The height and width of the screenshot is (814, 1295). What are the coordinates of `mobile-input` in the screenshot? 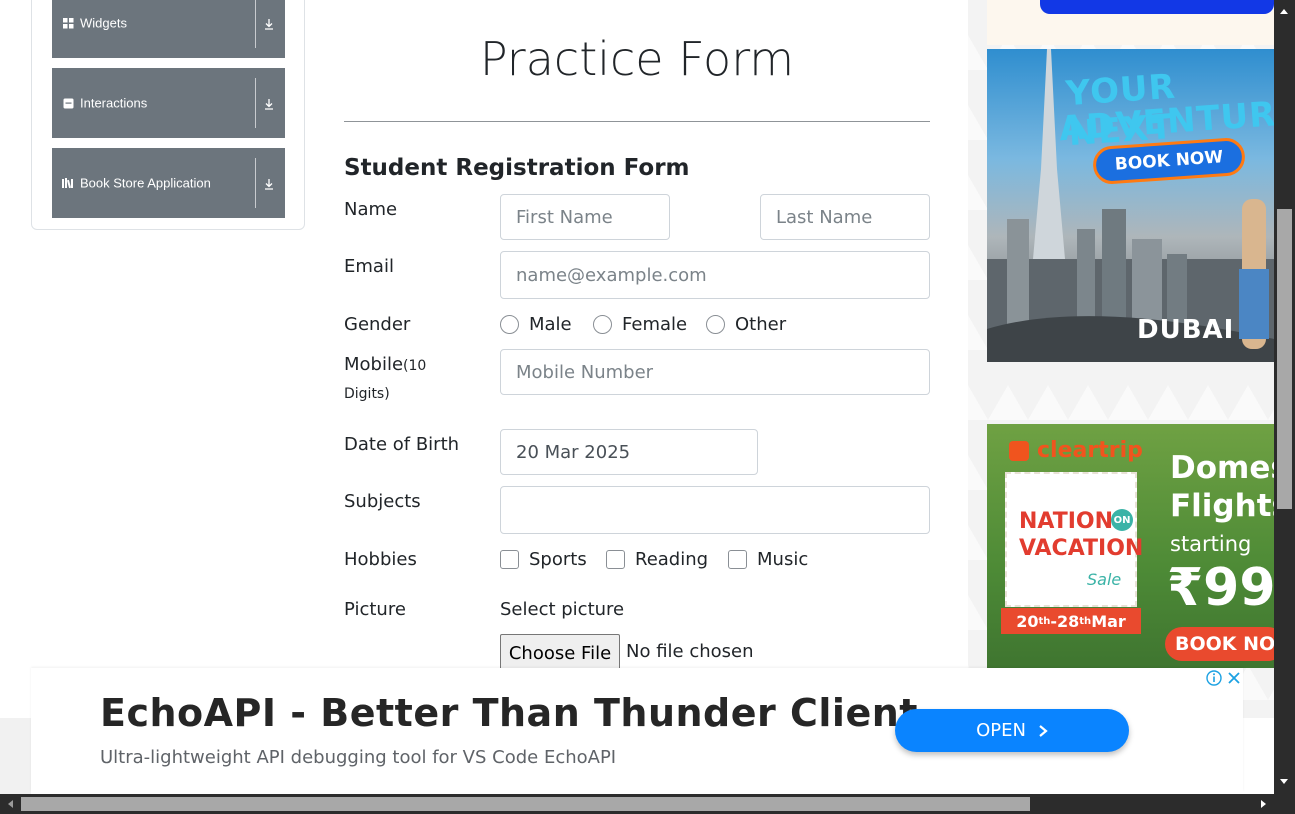 It's located at (715, 372).